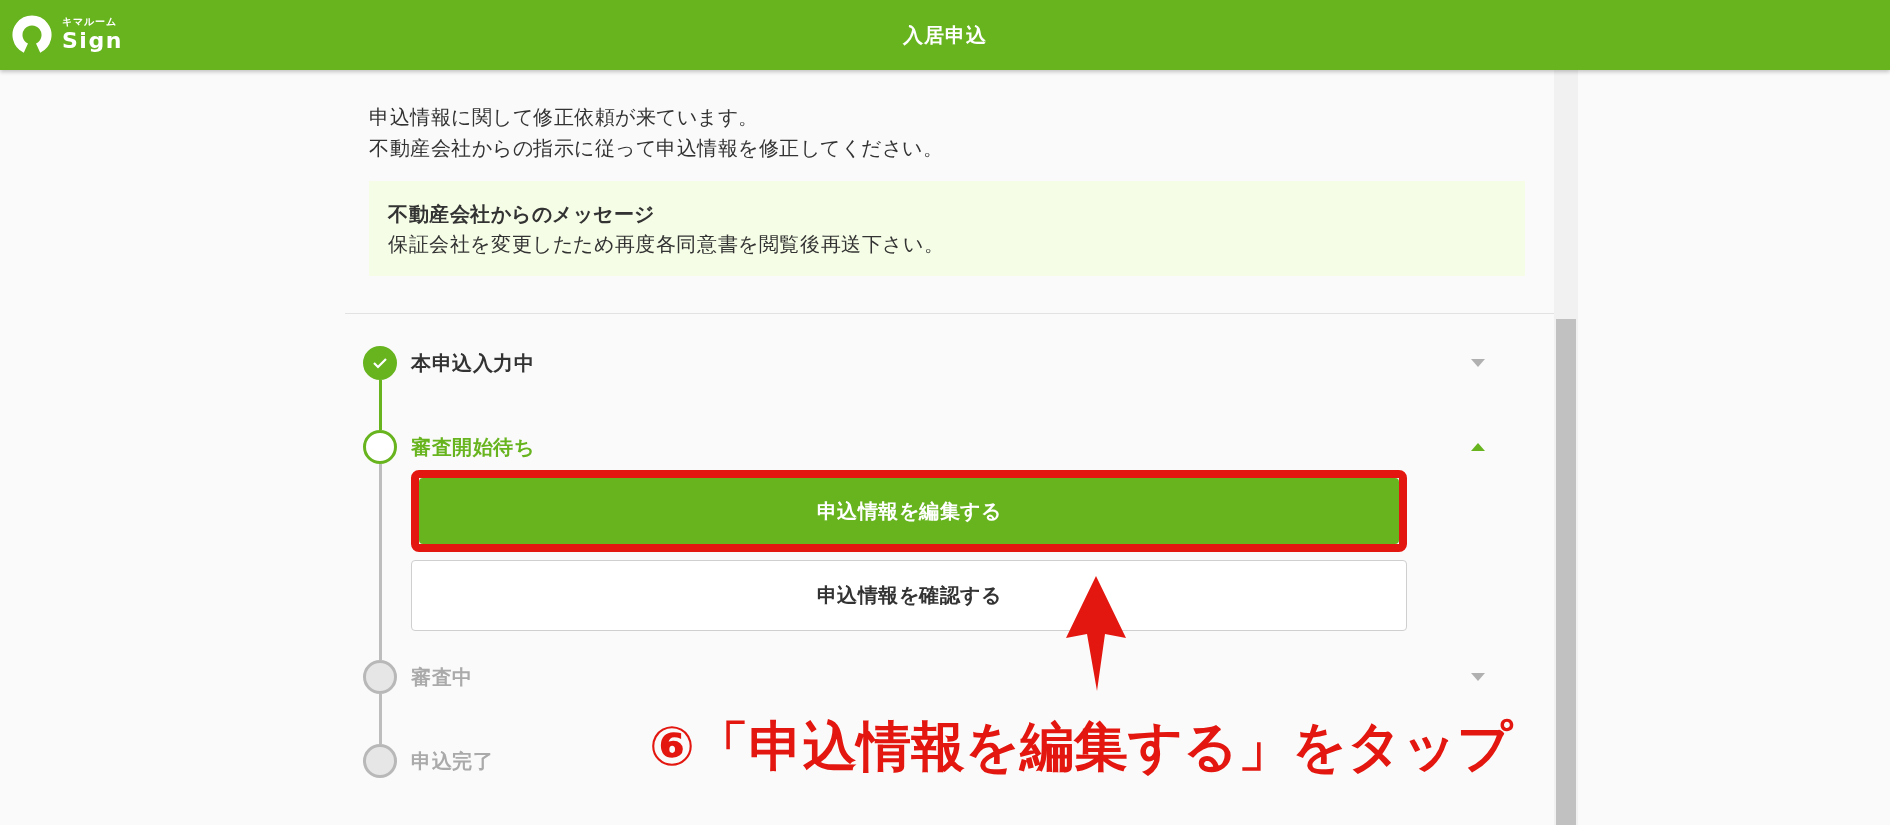 This screenshot has height=825, width=1890. What do you see at coordinates (442, 677) in the screenshot?
I see `step-label: 審査中` at bounding box center [442, 677].